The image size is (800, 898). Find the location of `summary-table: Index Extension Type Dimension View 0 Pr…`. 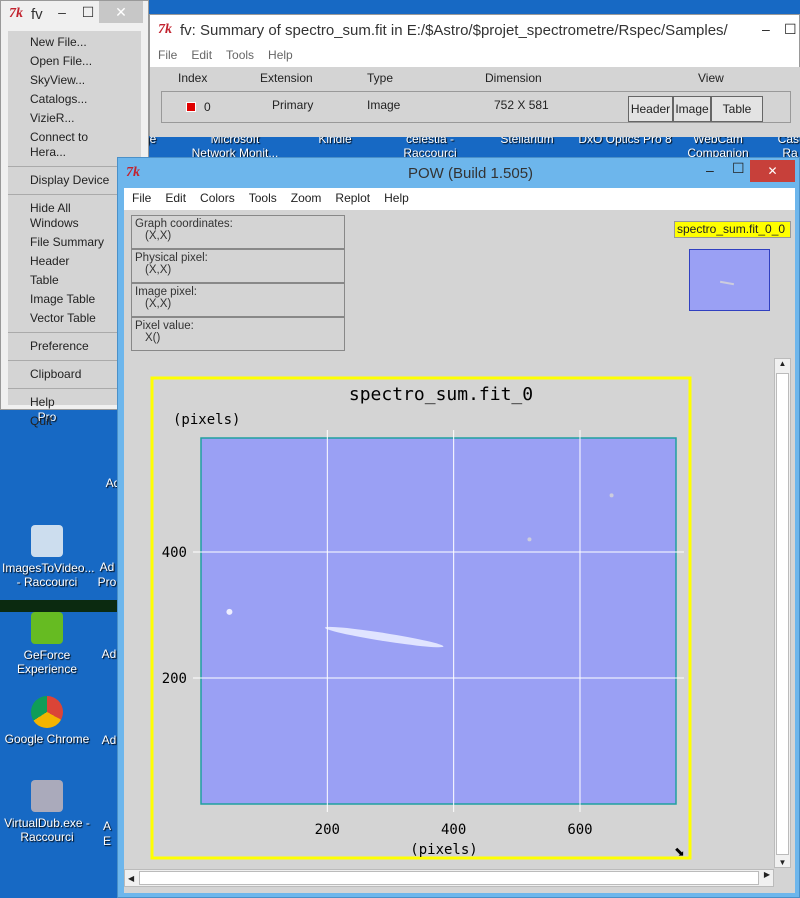

summary-table: Index Extension Type Dimension View 0 Pr… is located at coordinates (475, 102).